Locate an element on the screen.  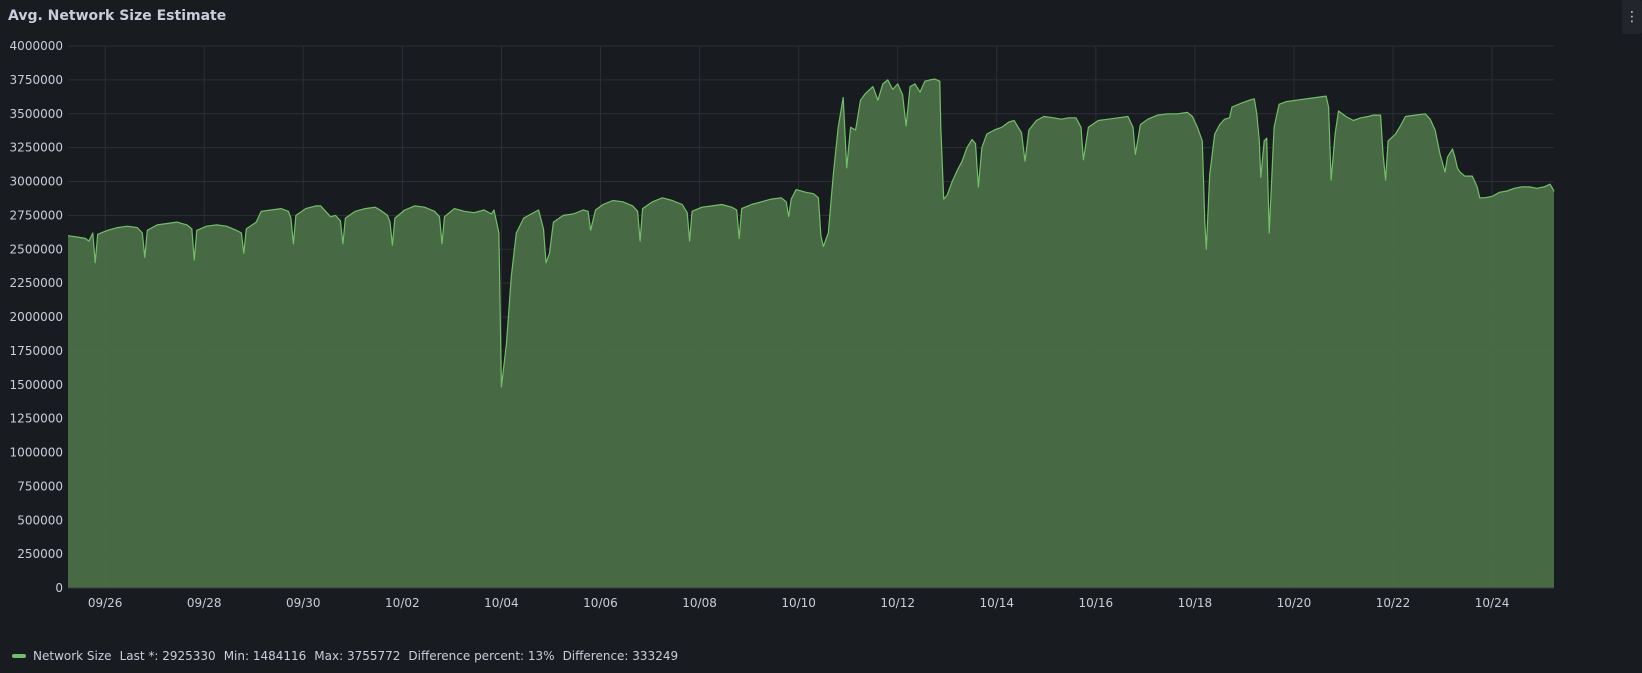
legend-diff-percent: Difference percent: 13% is located at coordinates (481, 656).